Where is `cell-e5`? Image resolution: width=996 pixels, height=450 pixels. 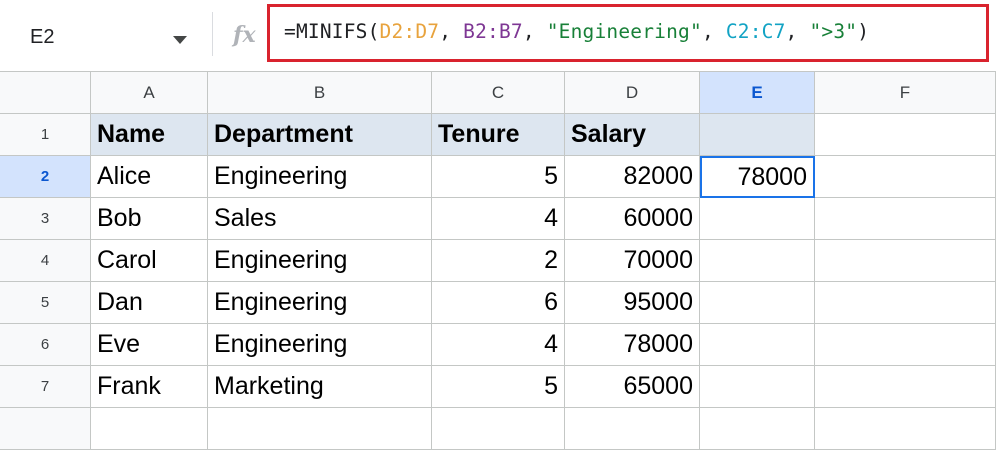 cell-e5 is located at coordinates (757, 303).